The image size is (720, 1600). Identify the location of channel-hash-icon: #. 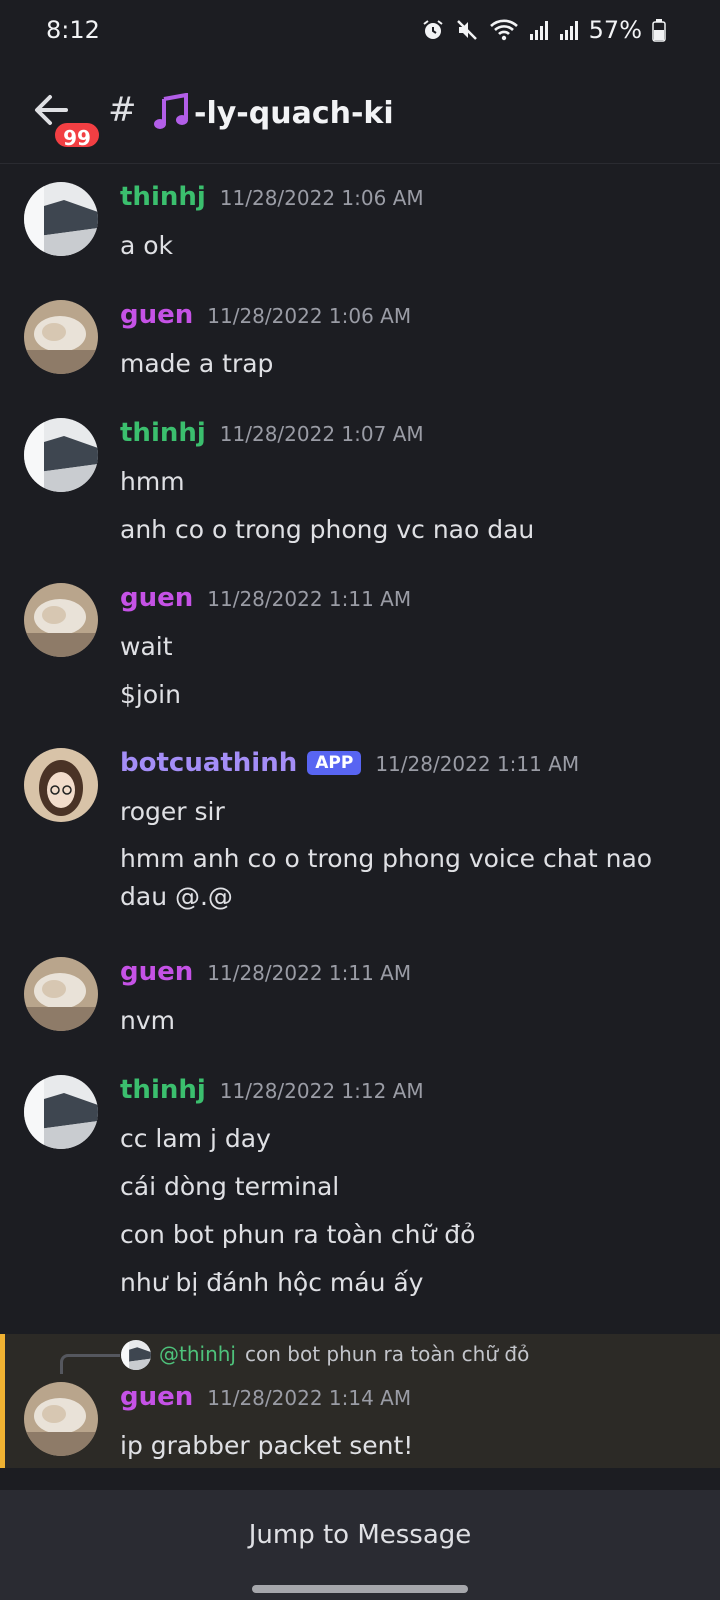
(122, 110).